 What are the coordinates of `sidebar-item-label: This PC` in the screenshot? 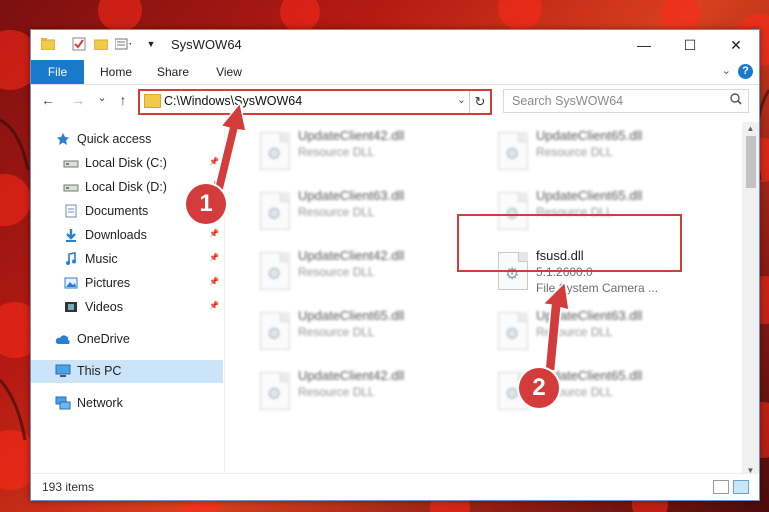 It's located at (99, 371).